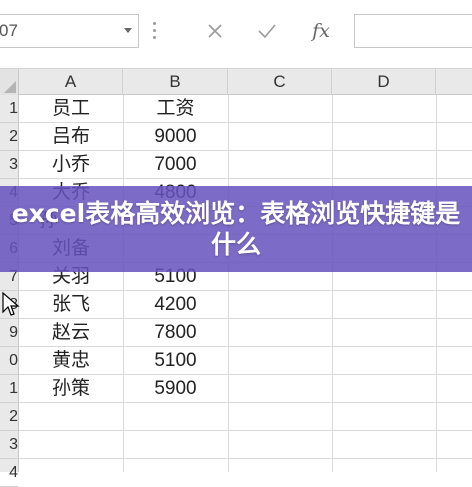 The width and height of the screenshot is (472, 487). What do you see at coordinates (128, 30) in the screenshot?
I see `chevron-down-icon` at bounding box center [128, 30].